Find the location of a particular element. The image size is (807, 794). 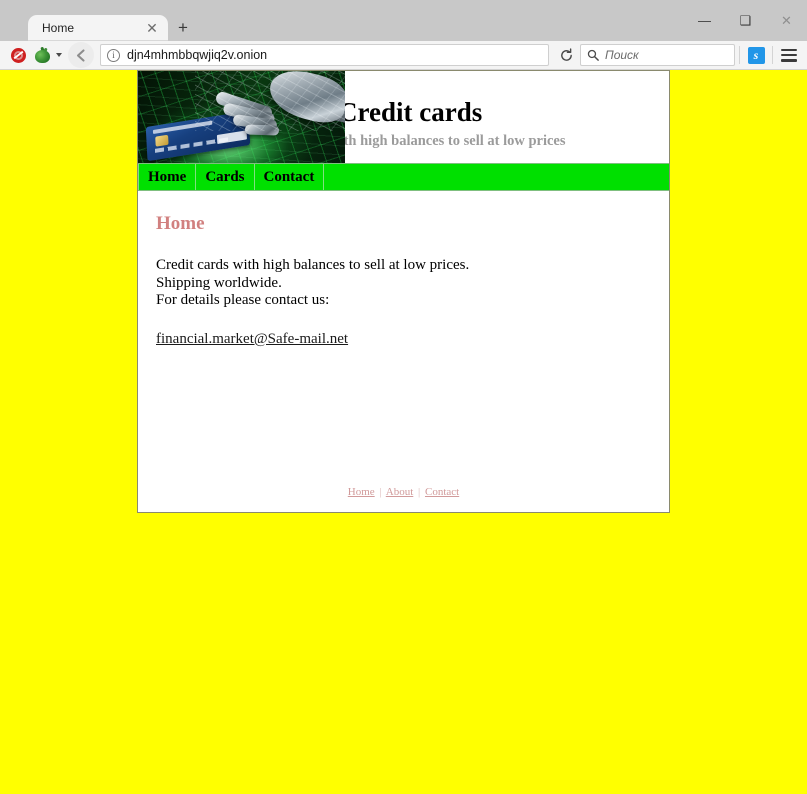

search-bar is located at coordinates (657, 55).